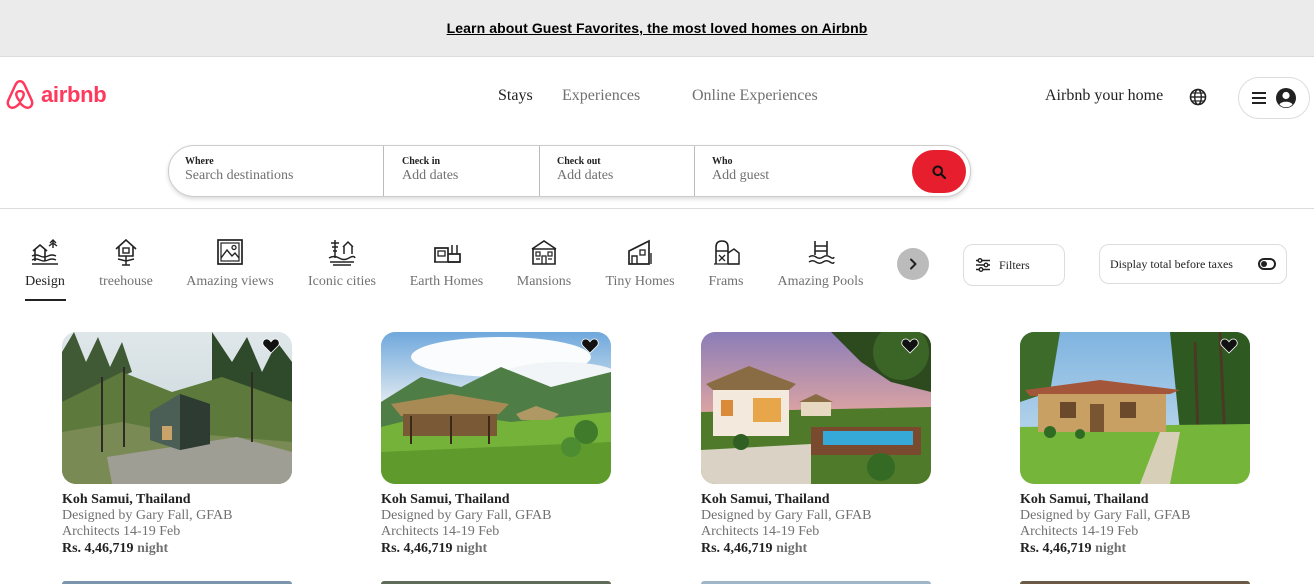 This screenshot has width=1314, height=584. I want to click on where-field: Where Search destinations, so click(283, 171).